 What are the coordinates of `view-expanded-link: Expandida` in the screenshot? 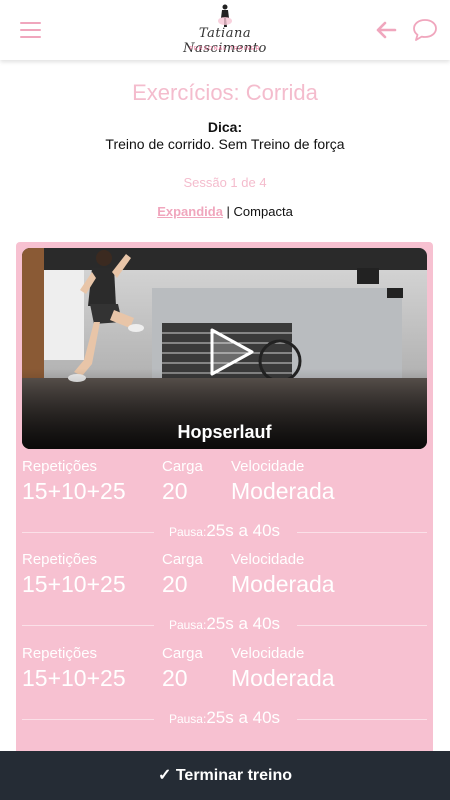 It's located at (190, 211).